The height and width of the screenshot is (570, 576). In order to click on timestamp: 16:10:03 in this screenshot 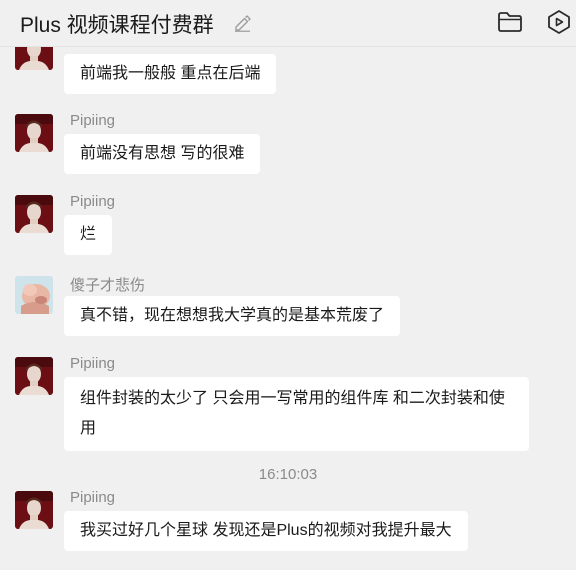, I will do `click(288, 474)`.